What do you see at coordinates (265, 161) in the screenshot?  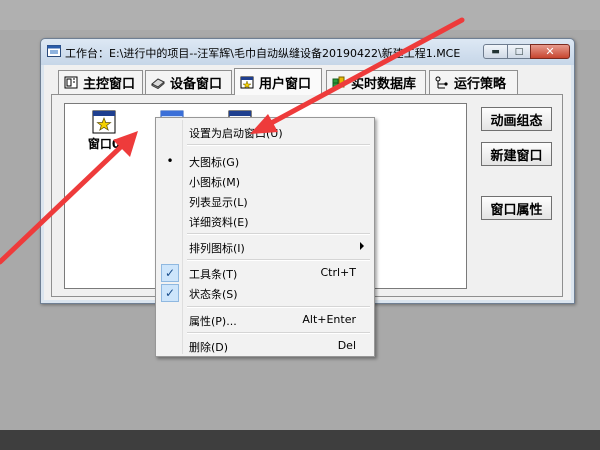 I see `menu-item-large-icons: • 大图标(G)` at bounding box center [265, 161].